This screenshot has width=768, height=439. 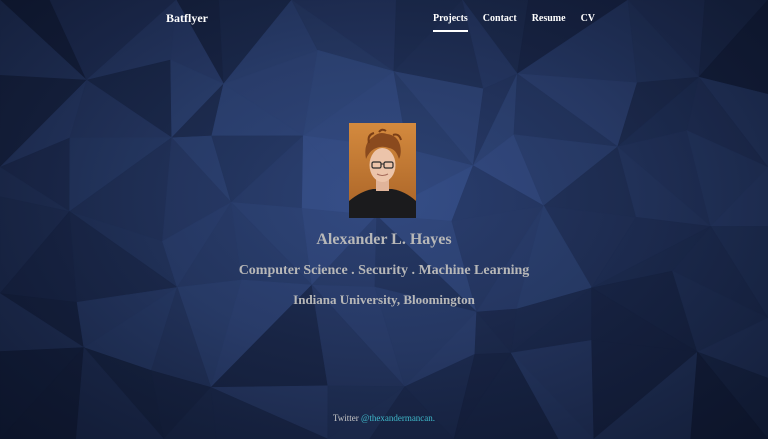 I want to click on brand-link: Batflyer, so click(x=187, y=18).